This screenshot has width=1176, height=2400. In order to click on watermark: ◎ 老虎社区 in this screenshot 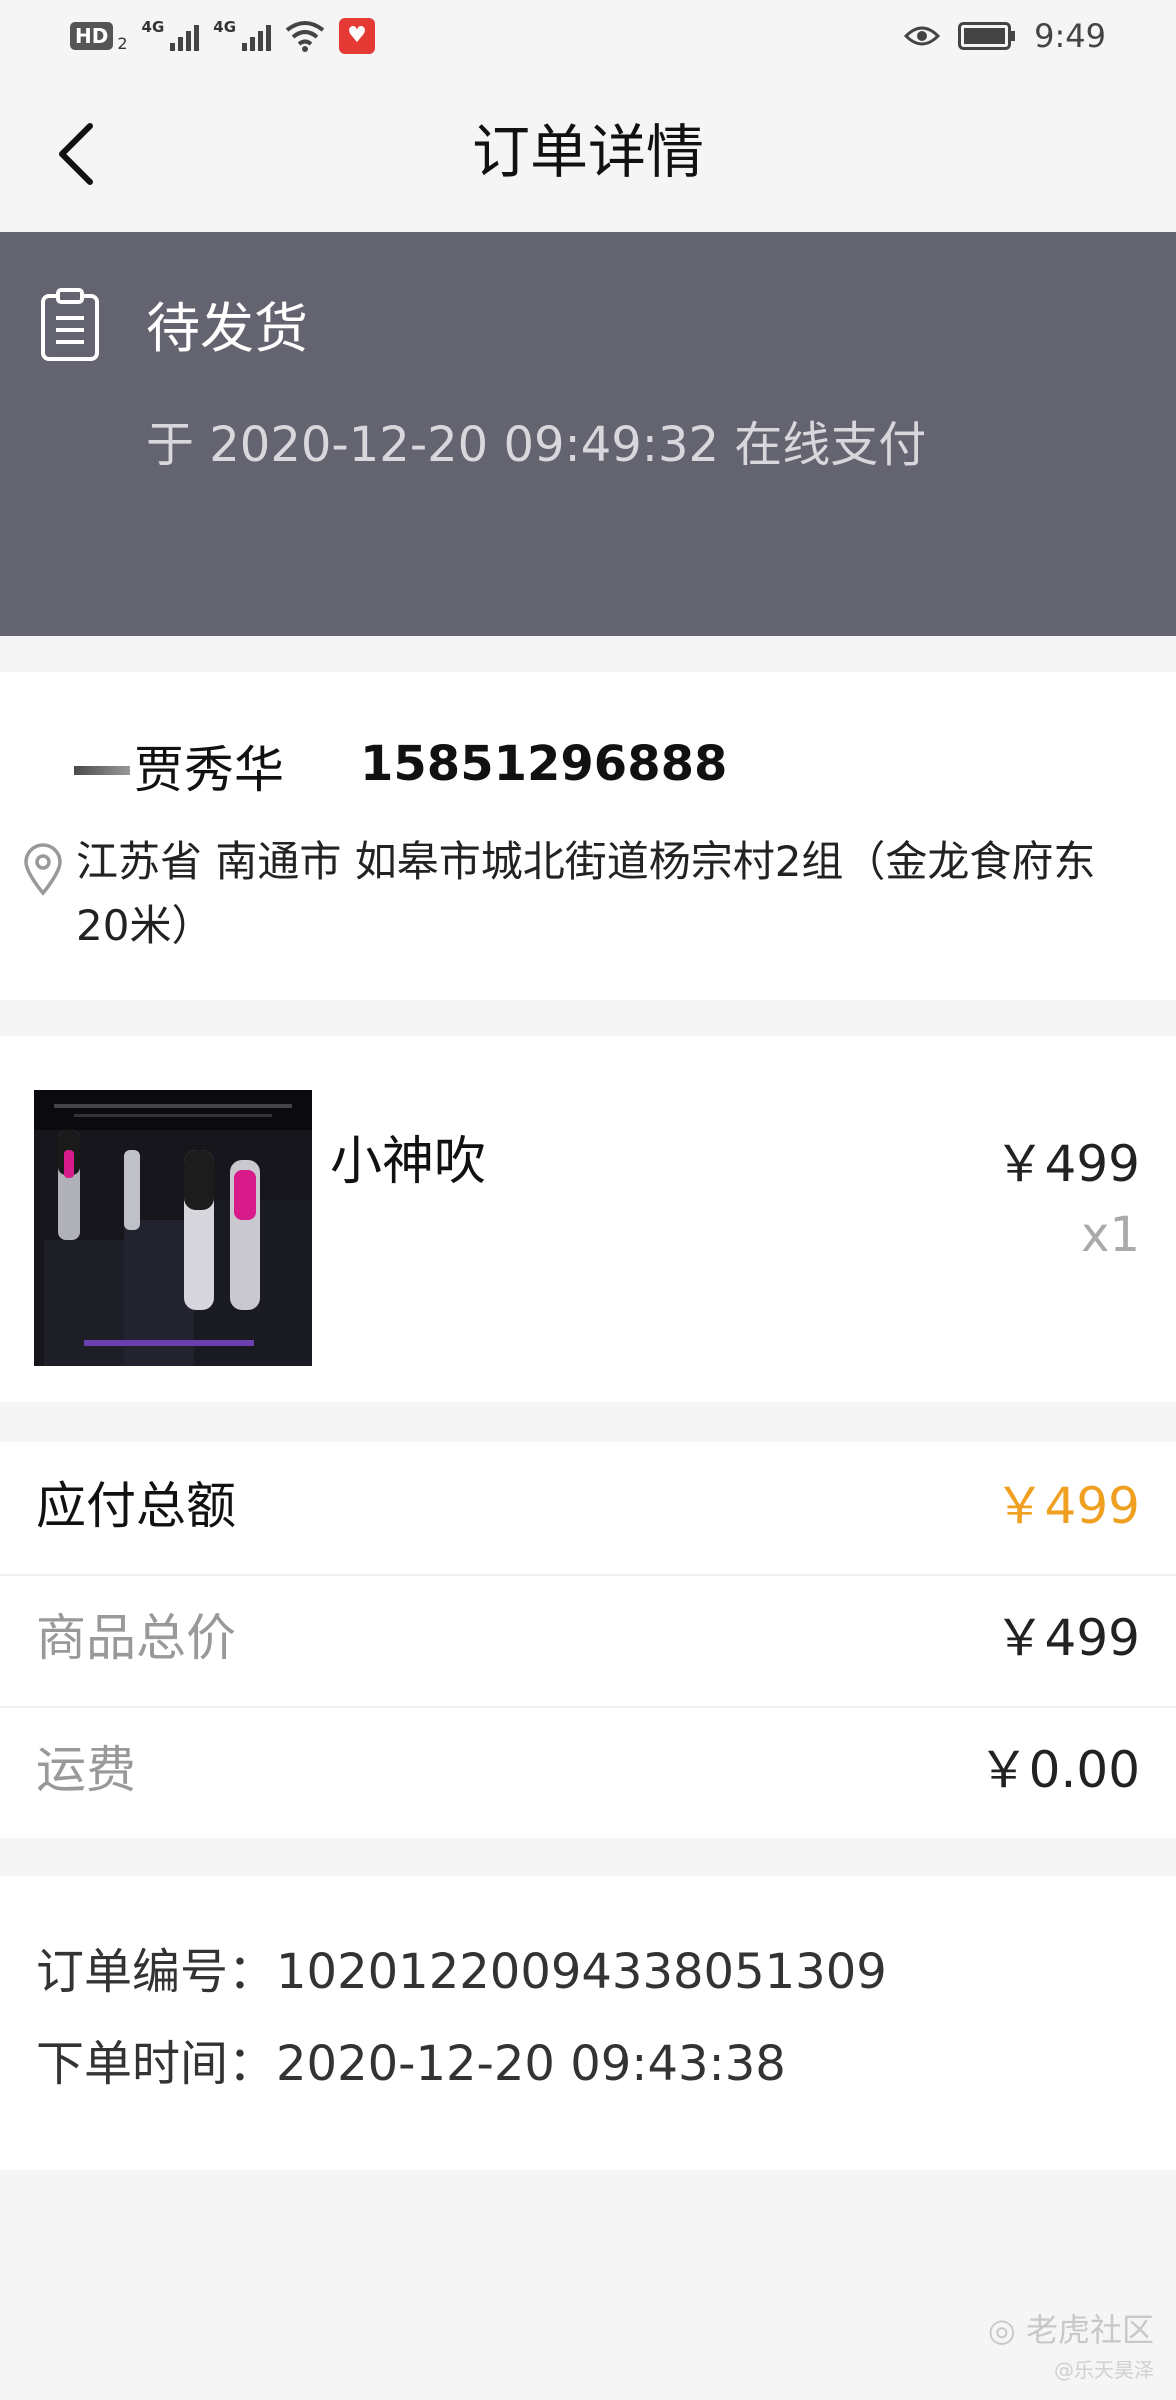, I will do `click(1071, 2330)`.